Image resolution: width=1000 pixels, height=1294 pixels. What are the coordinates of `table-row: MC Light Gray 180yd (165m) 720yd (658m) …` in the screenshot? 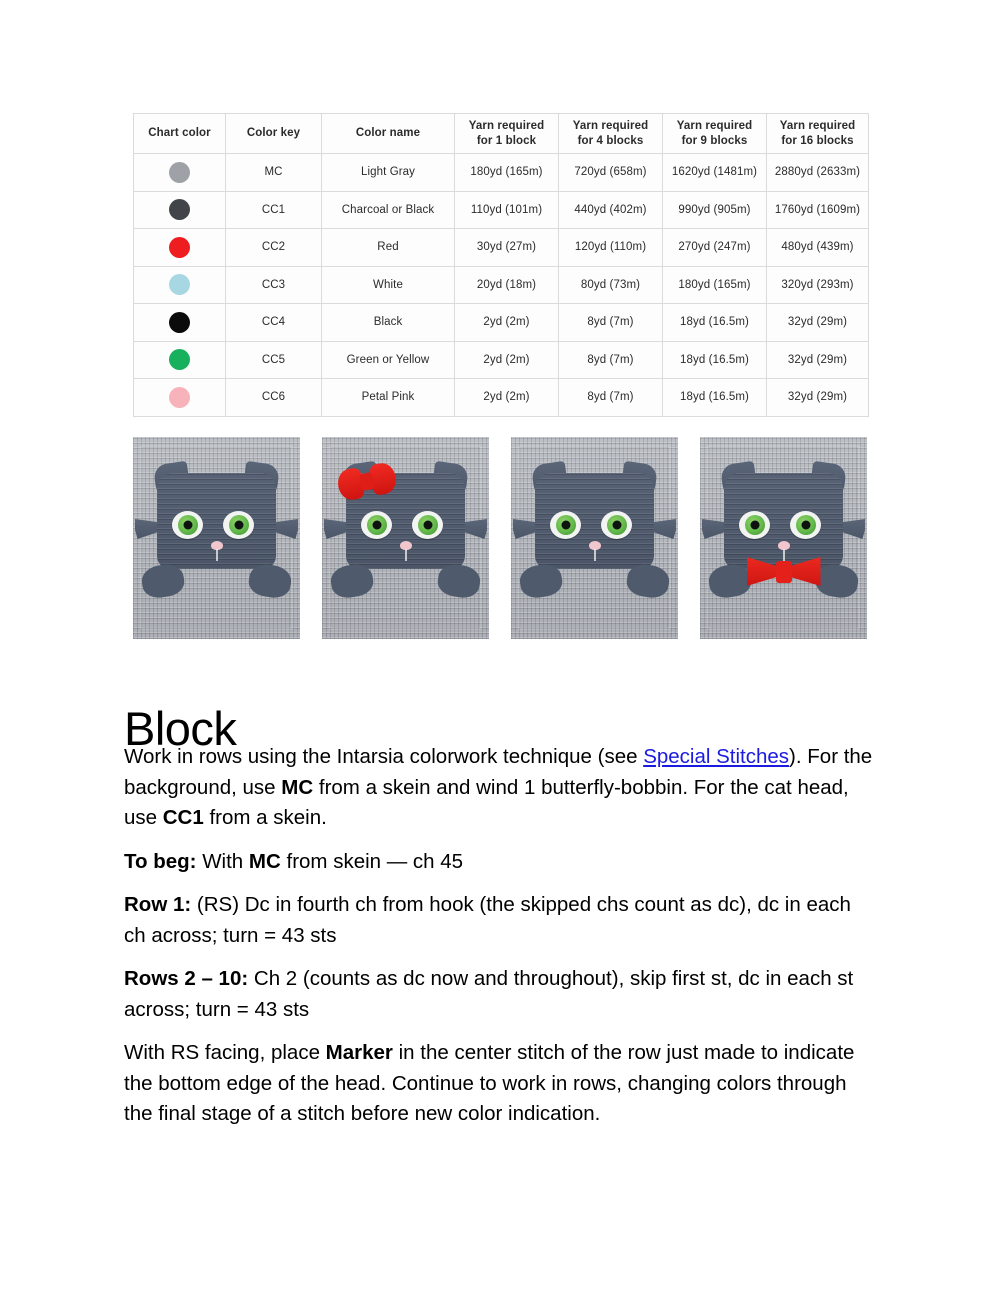 It's located at (501, 172).